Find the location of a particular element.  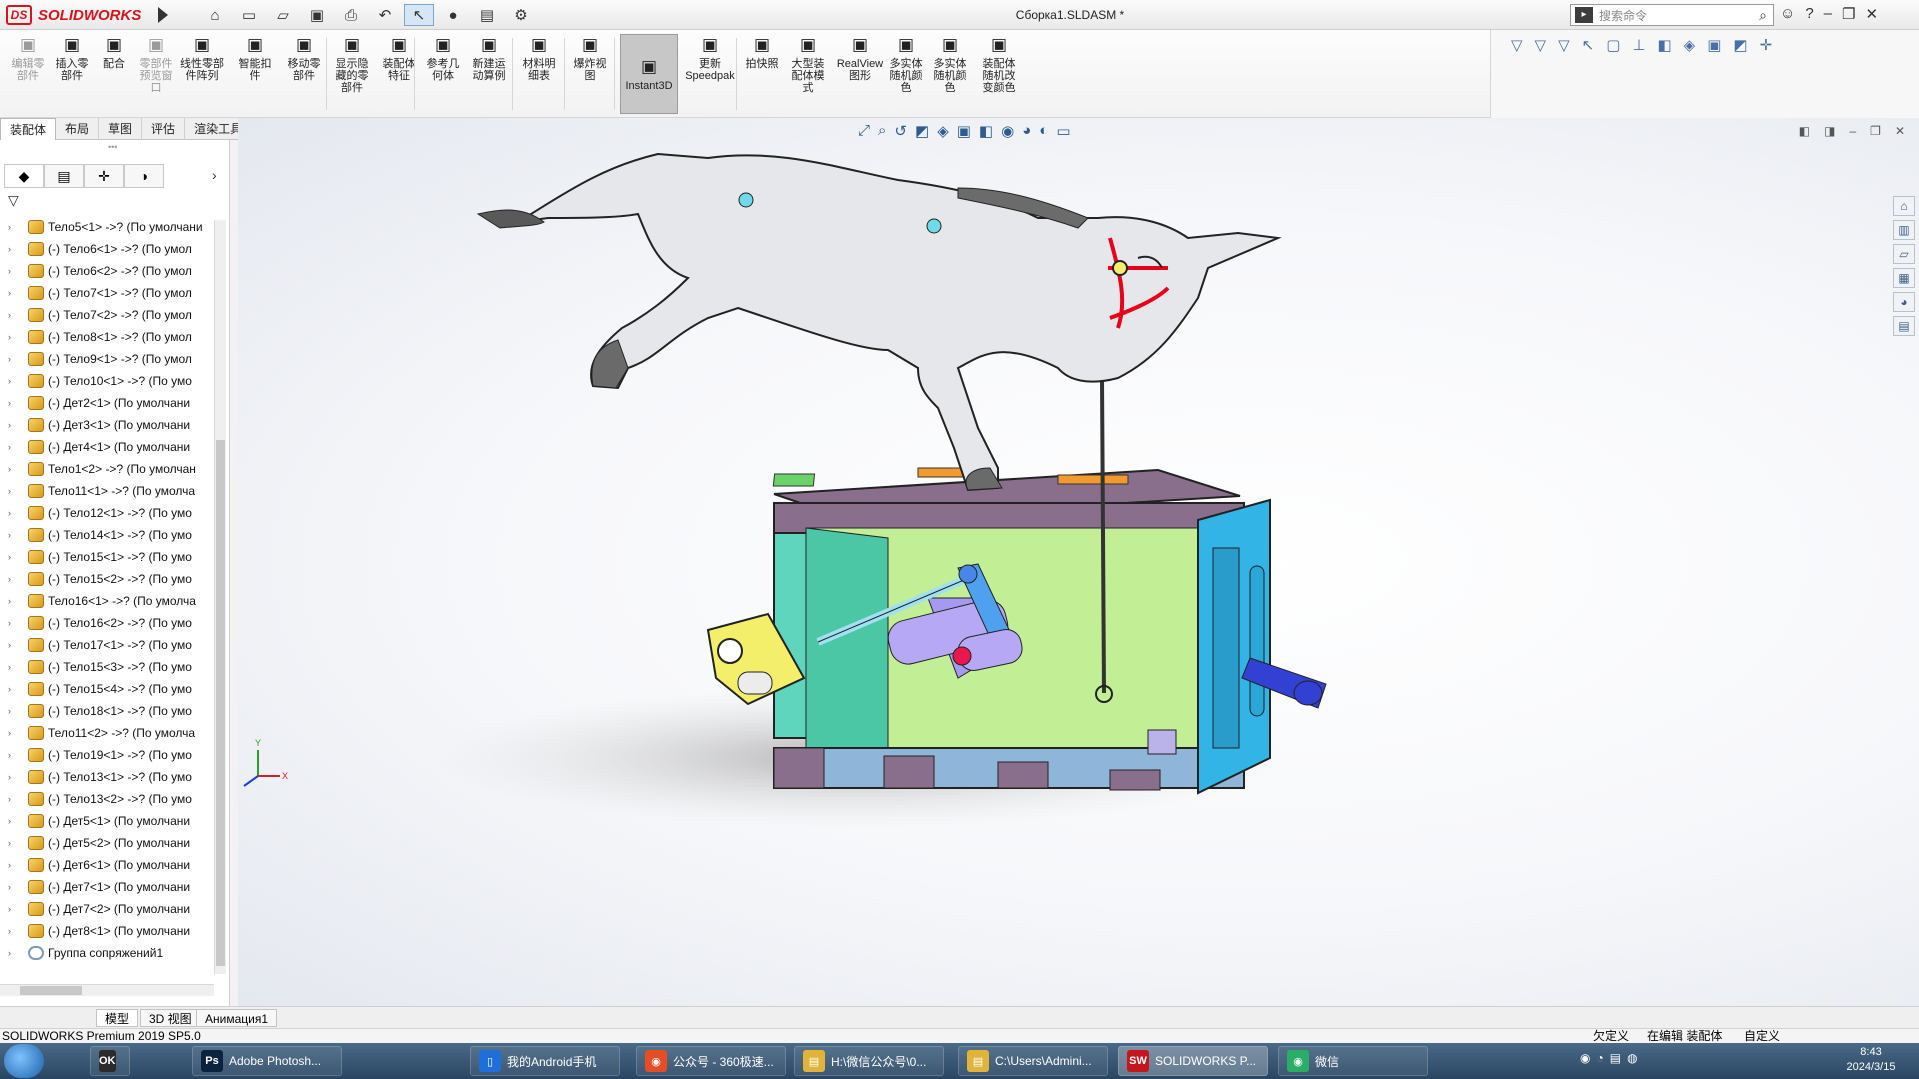

plane-icon: ◧ is located at coordinates (1664, 45).